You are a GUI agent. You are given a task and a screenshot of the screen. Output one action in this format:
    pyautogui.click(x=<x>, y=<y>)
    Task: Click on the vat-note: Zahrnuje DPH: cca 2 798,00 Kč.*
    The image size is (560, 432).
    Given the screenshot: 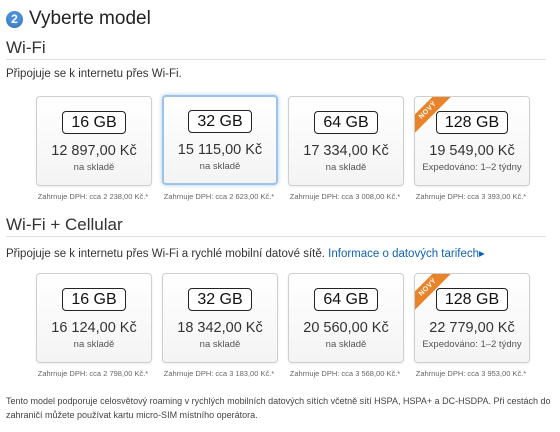 What is the action you would take?
    pyautogui.click(x=93, y=373)
    